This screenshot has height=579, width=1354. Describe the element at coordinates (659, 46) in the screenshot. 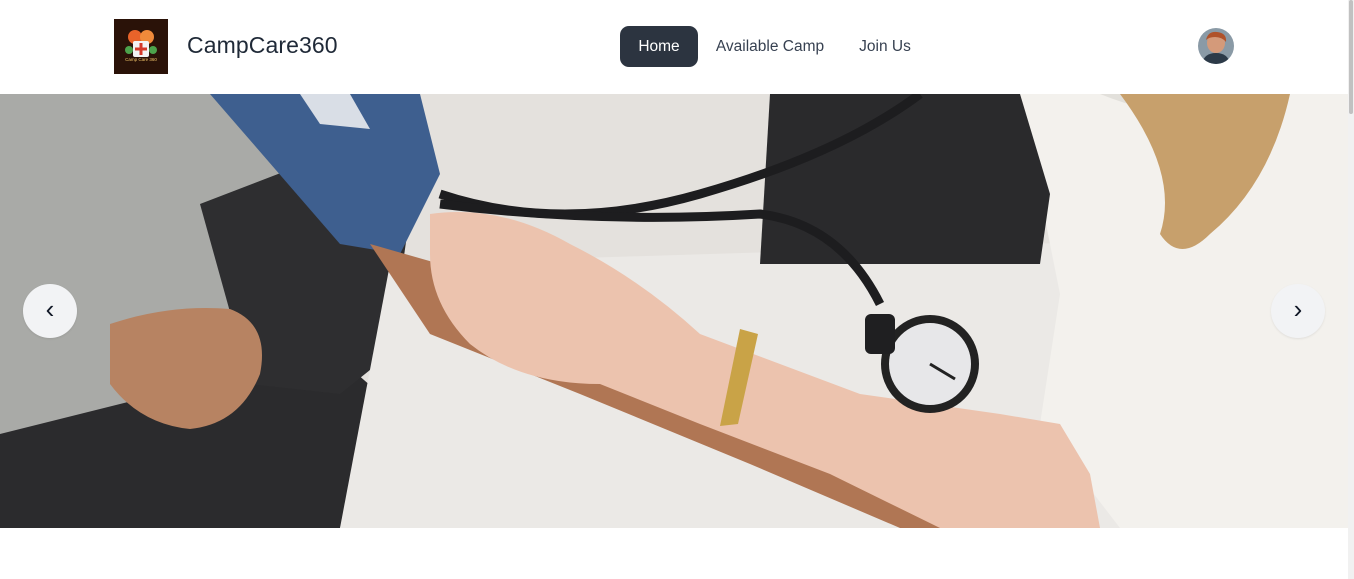

I see `nav-home: Home` at that location.